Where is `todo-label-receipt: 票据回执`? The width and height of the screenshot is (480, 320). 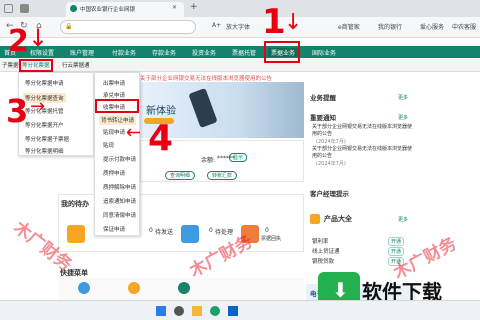
todo-label-receipt: 票据回执 is located at coordinates (271, 238).